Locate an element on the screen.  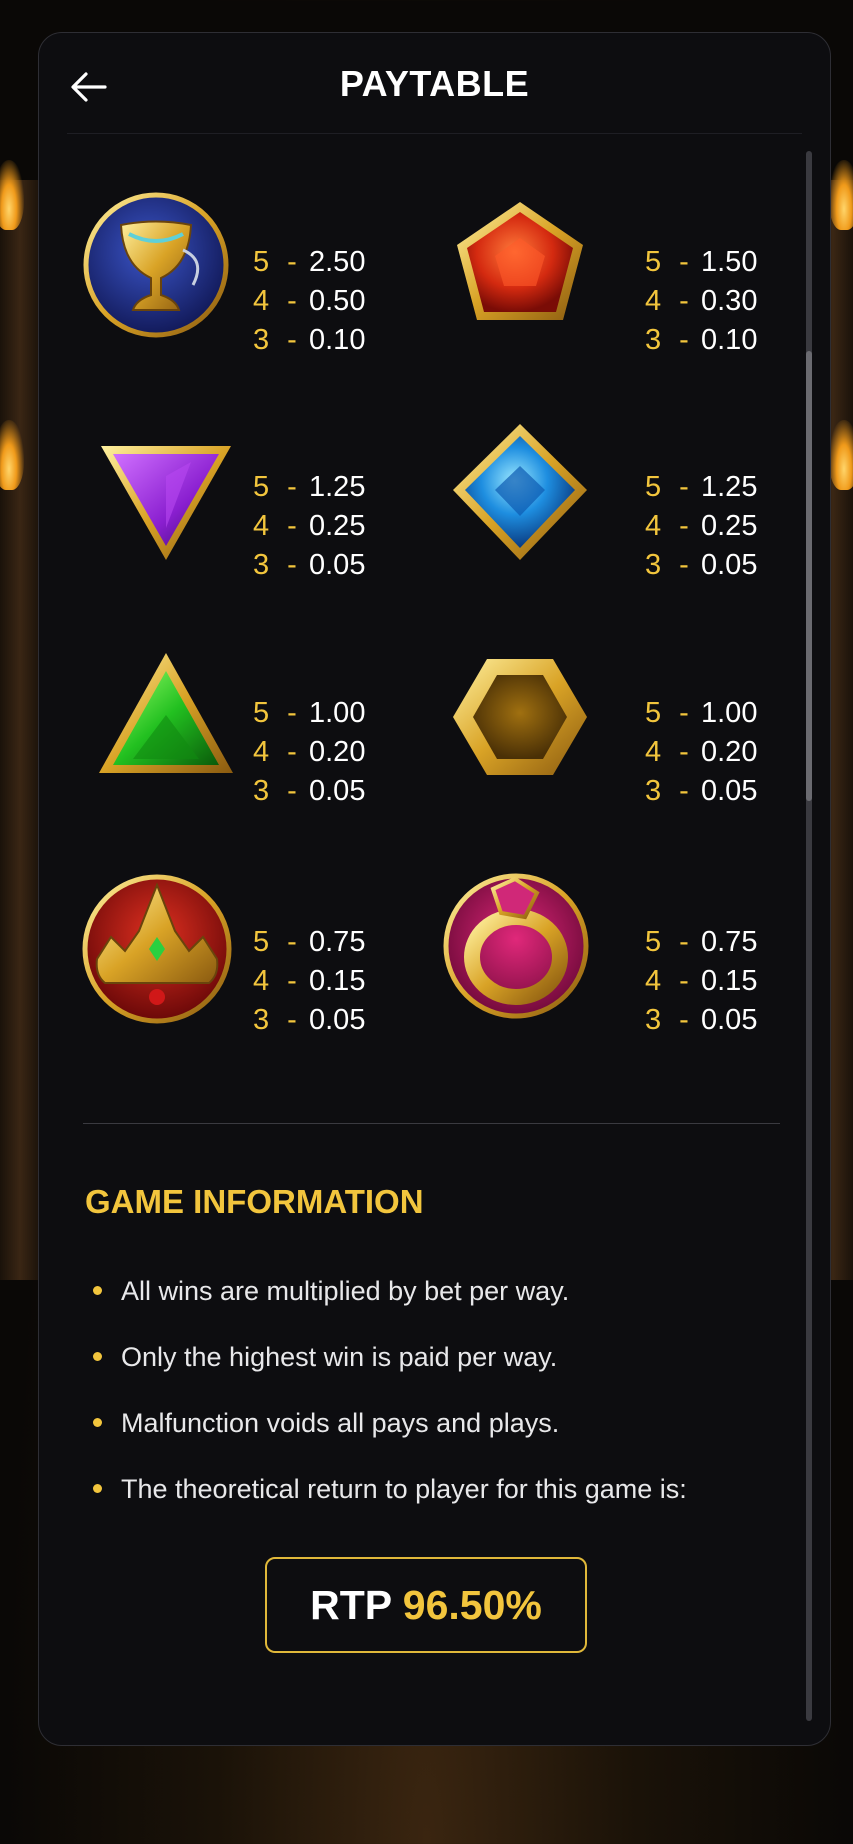
page-title: PAYTABLE is located at coordinates (434, 83).